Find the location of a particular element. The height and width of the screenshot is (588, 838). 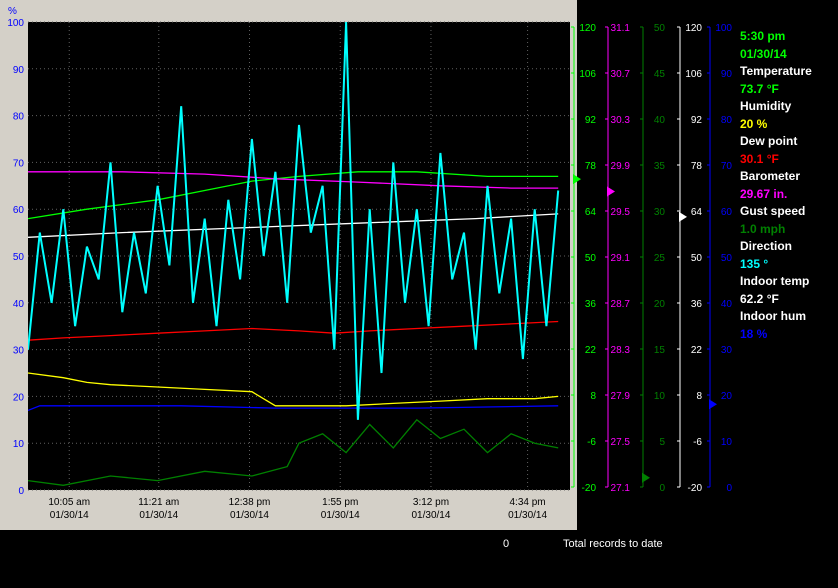

right-axis-tick-label: 15 is located at coordinates (660, 350).